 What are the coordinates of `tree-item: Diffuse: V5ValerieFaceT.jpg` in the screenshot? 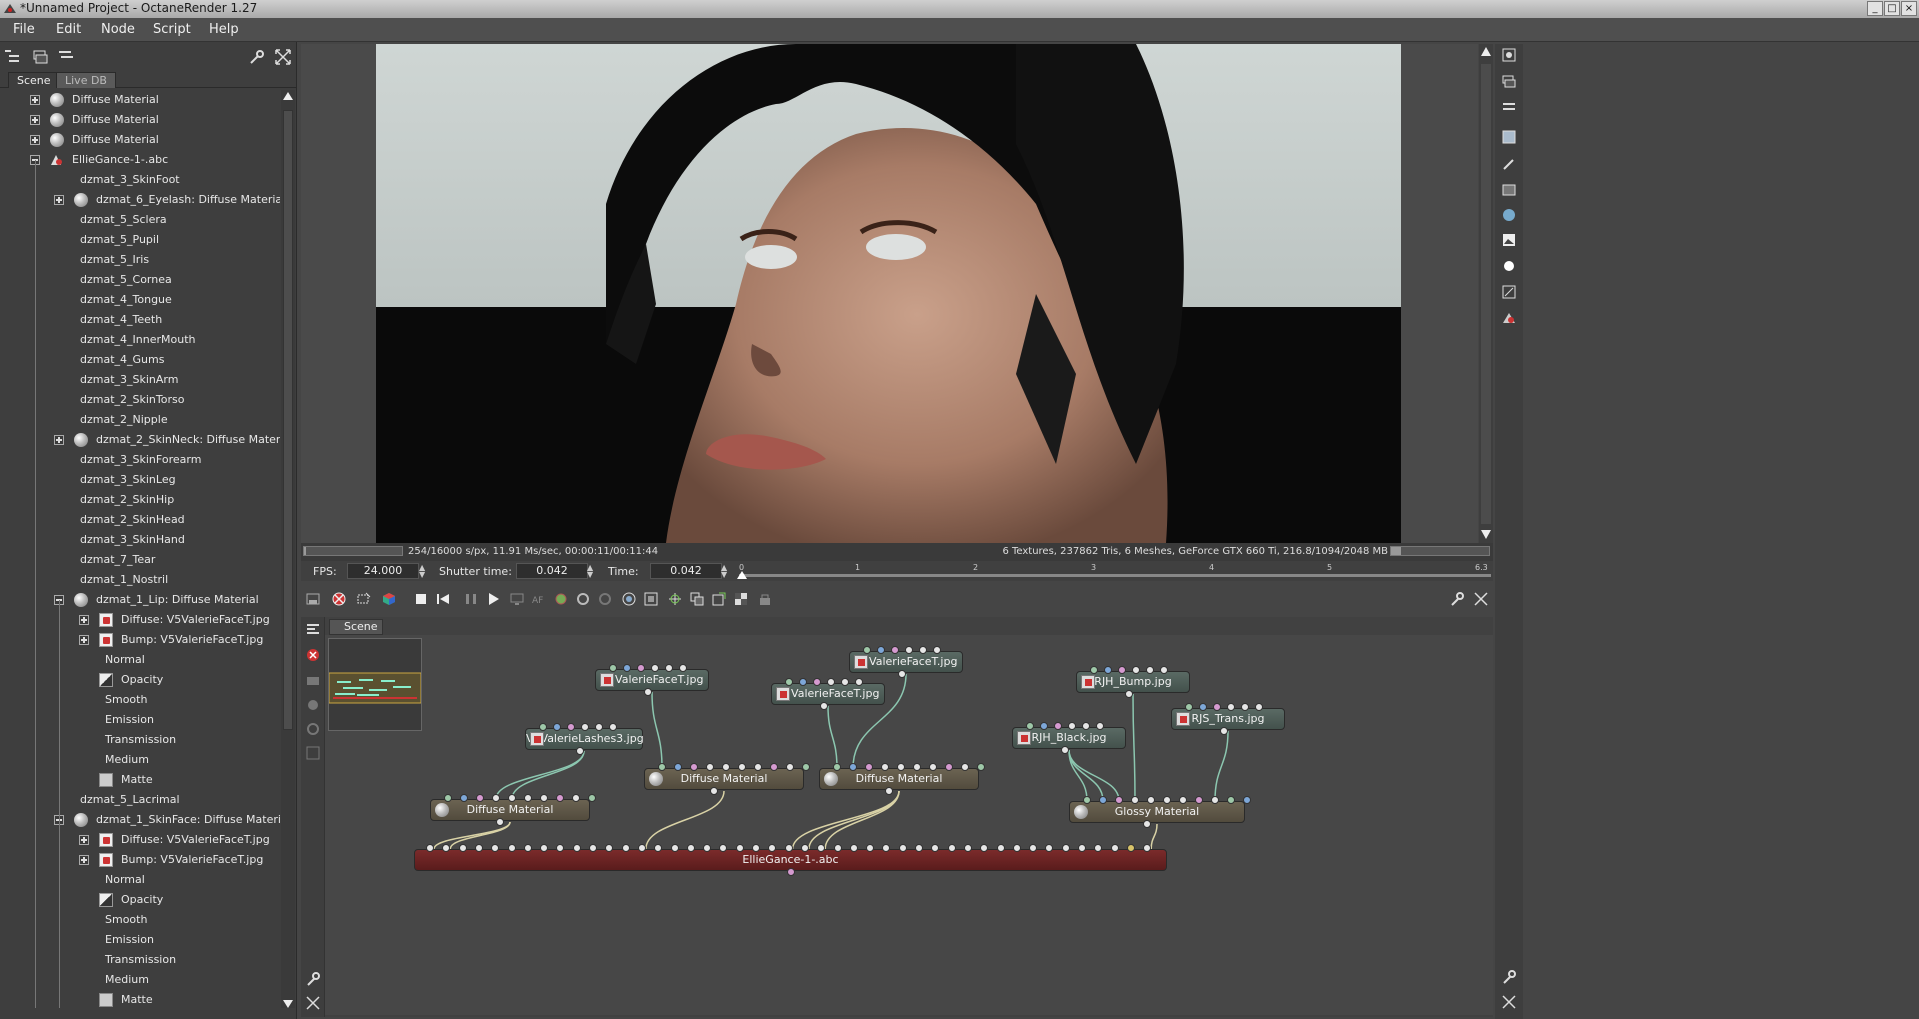 It's located at (140, 840).